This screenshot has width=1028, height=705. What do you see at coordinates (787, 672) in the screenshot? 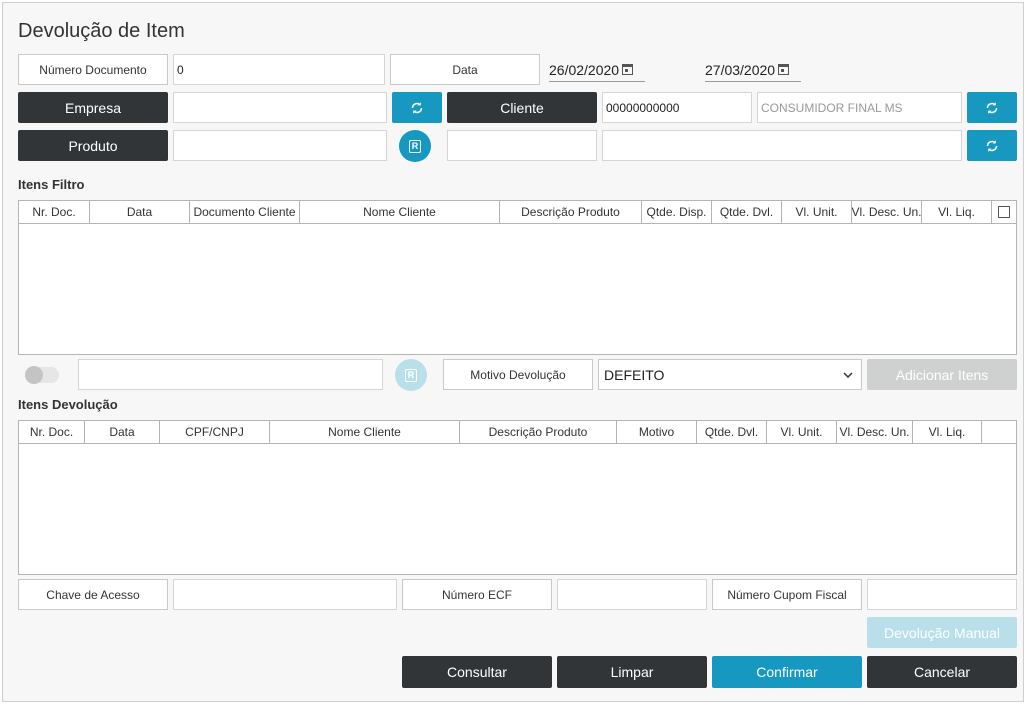
I see `confirmar-button: Confirmar` at bounding box center [787, 672].